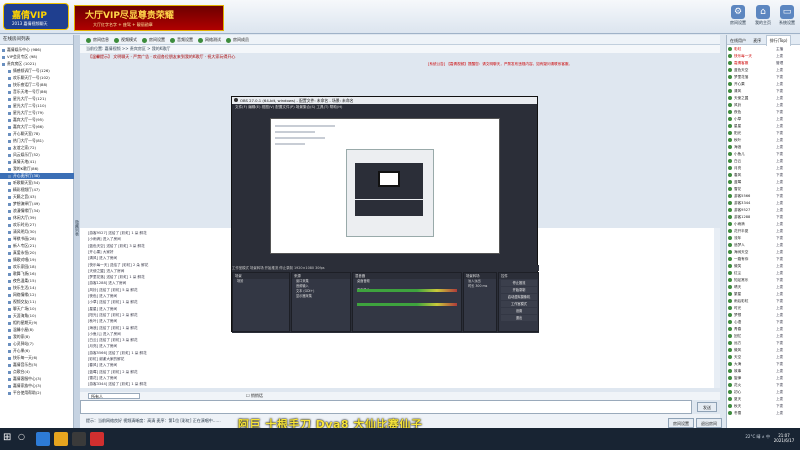 The height and width of the screenshot is (450, 800). Describe the element at coordinates (763, 315) in the screenshot. I see `user-list-item: 梦想 上麦` at that location.